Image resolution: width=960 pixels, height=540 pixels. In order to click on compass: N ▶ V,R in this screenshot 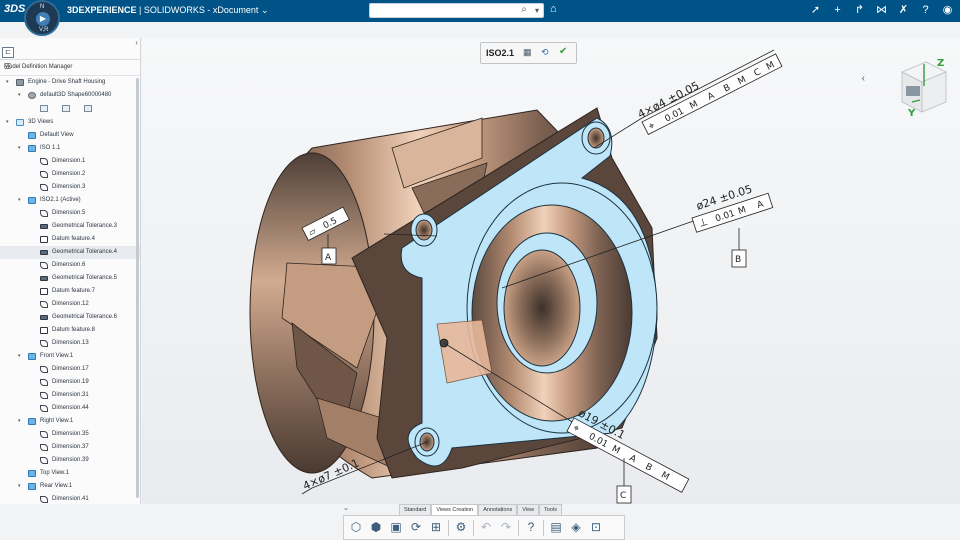, I will do `click(42, 18)`.